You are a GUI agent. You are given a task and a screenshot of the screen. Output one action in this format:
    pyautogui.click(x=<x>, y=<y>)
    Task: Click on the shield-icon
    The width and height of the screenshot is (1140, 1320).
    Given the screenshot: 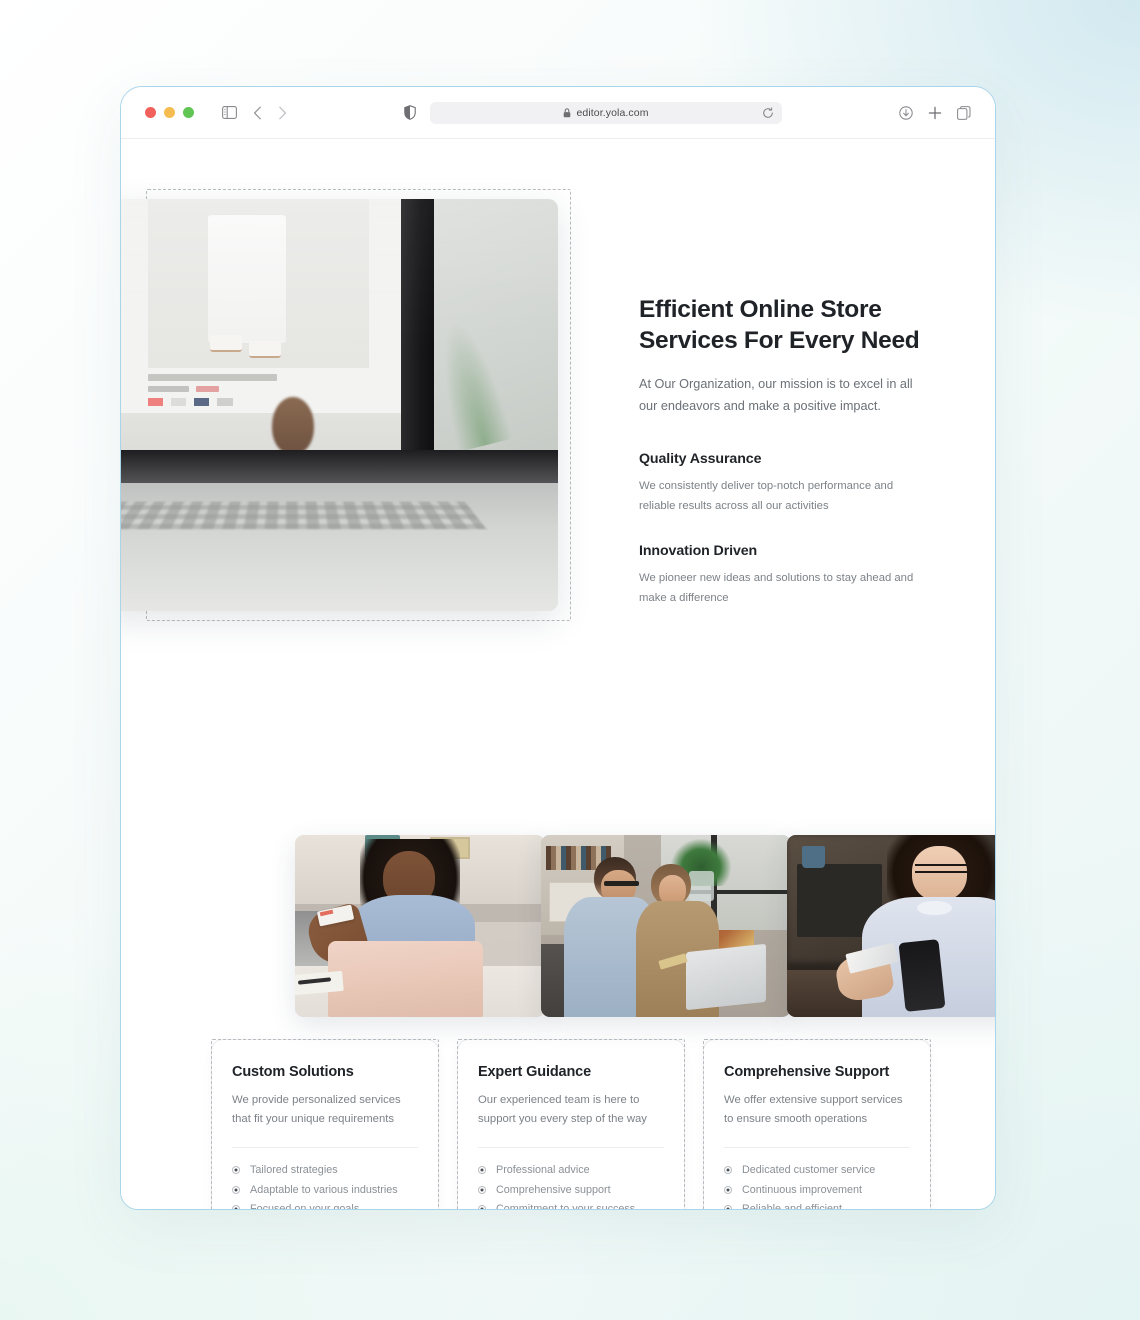 What is the action you would take?
    pyautogui.click(x=410, y=112)
    